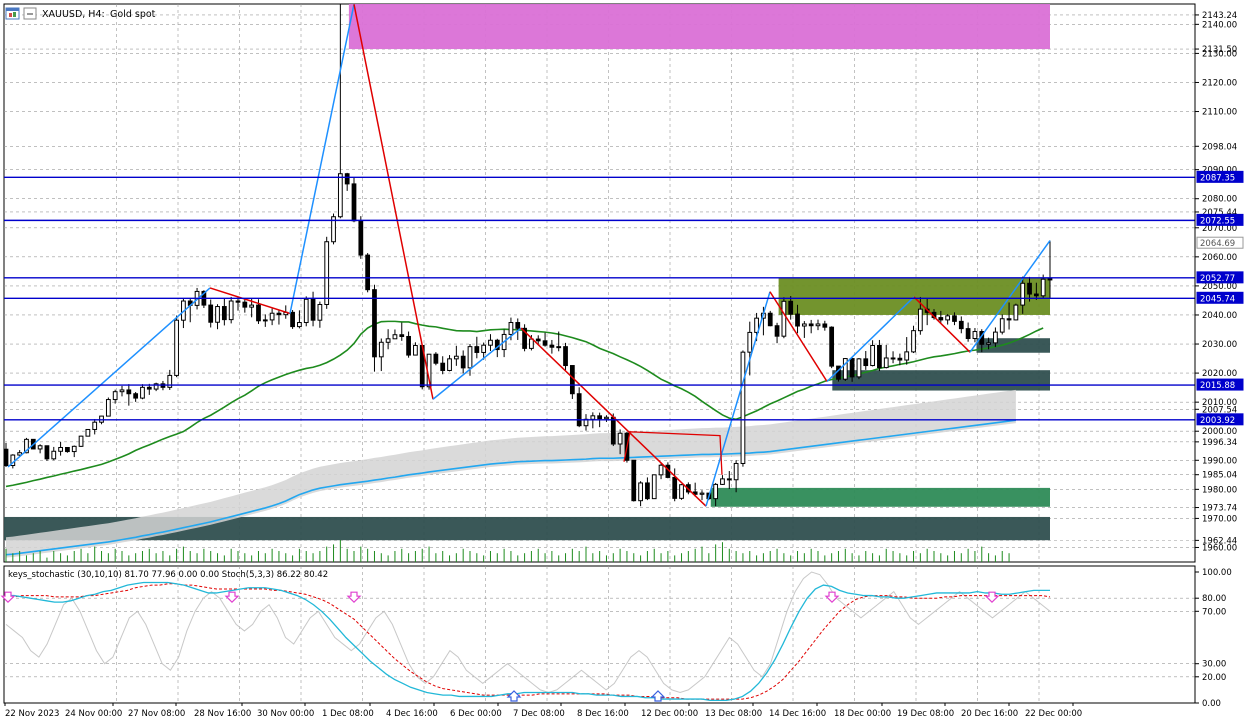 This screenshot has height=725, width=1255. What do you see at coordinates (1219, 519) in the screenshot?
I see `price-tick-label: 1970.00` at bounding box center [1219, 519].